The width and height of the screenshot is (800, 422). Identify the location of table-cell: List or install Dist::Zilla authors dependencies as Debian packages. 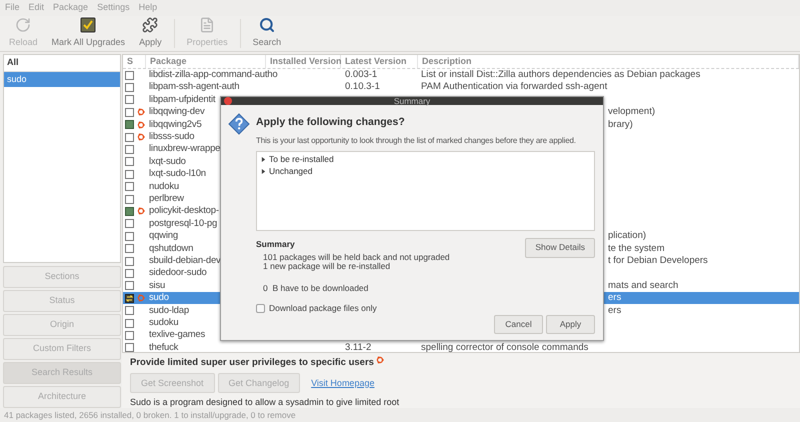
(560, 74).